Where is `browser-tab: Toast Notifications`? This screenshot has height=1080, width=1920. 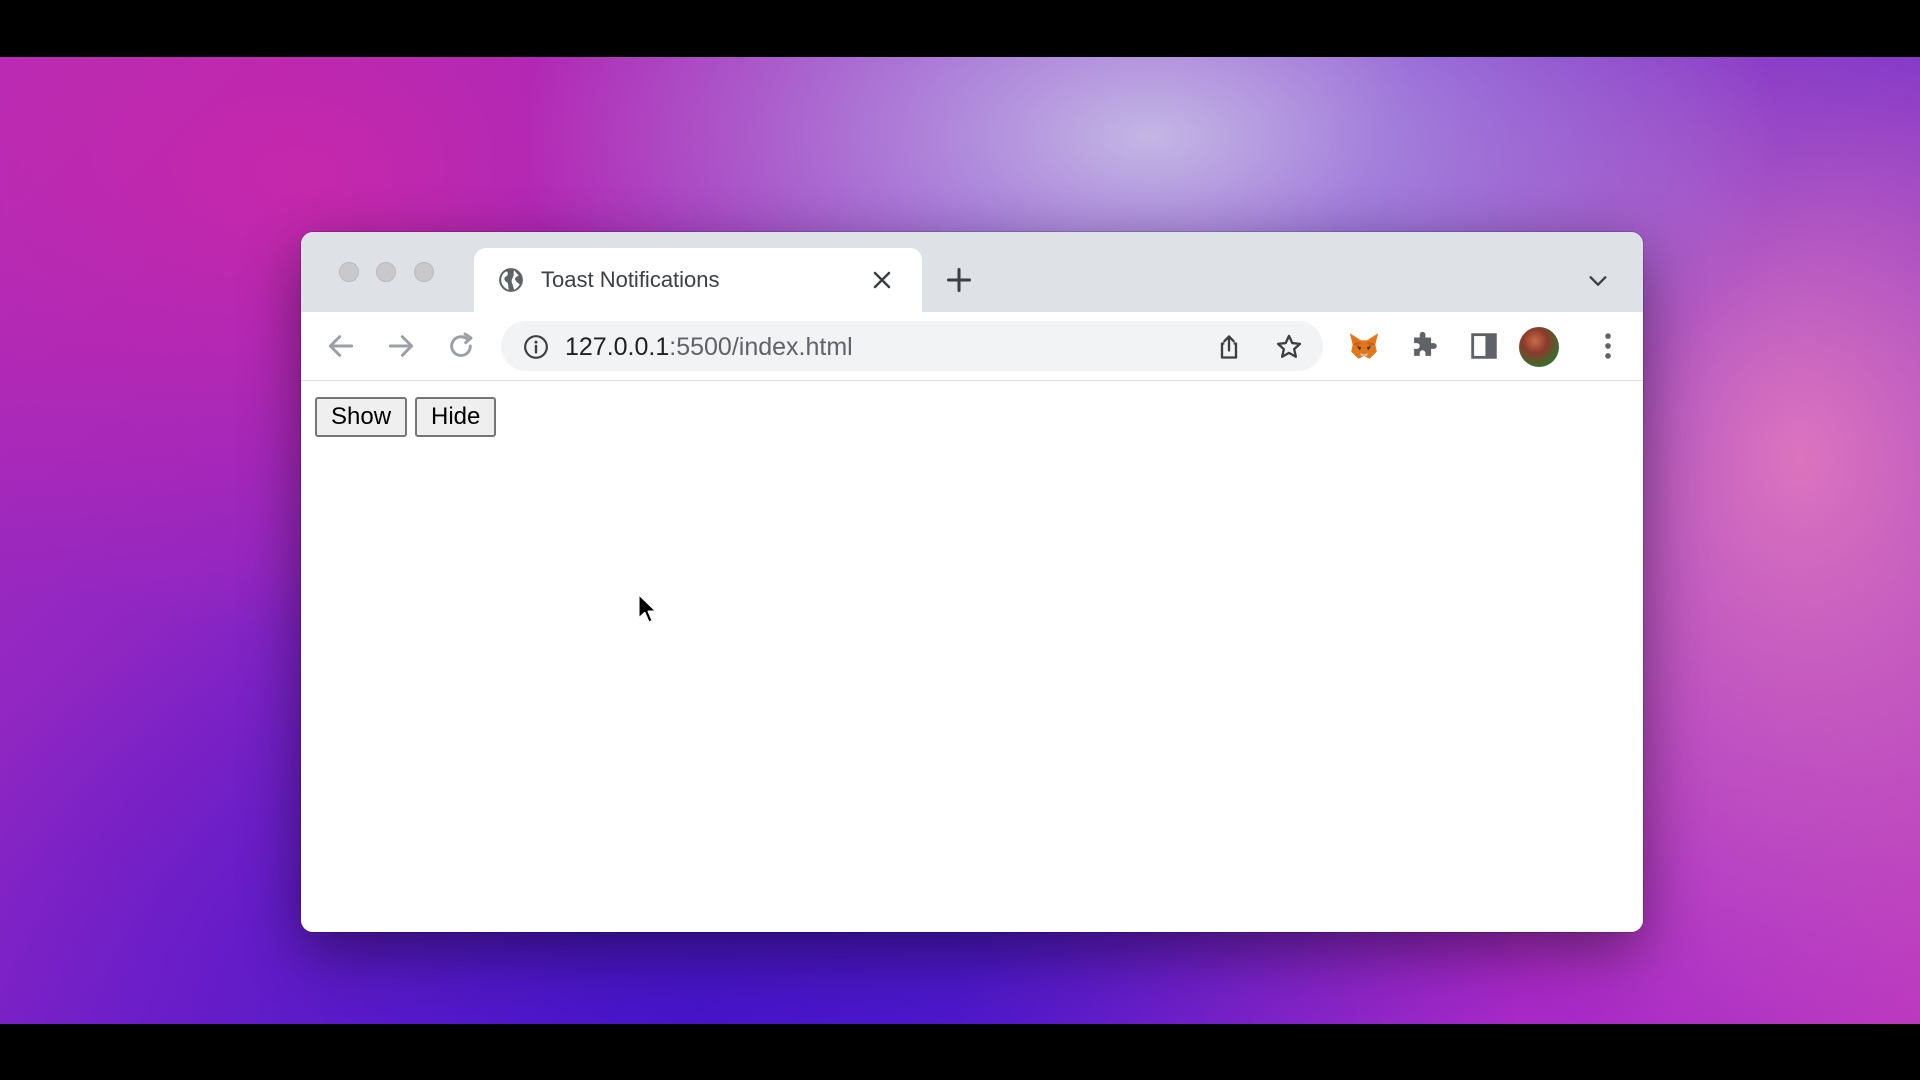 browser-tab: Toast Notifications is located at coordinates (698, 280).